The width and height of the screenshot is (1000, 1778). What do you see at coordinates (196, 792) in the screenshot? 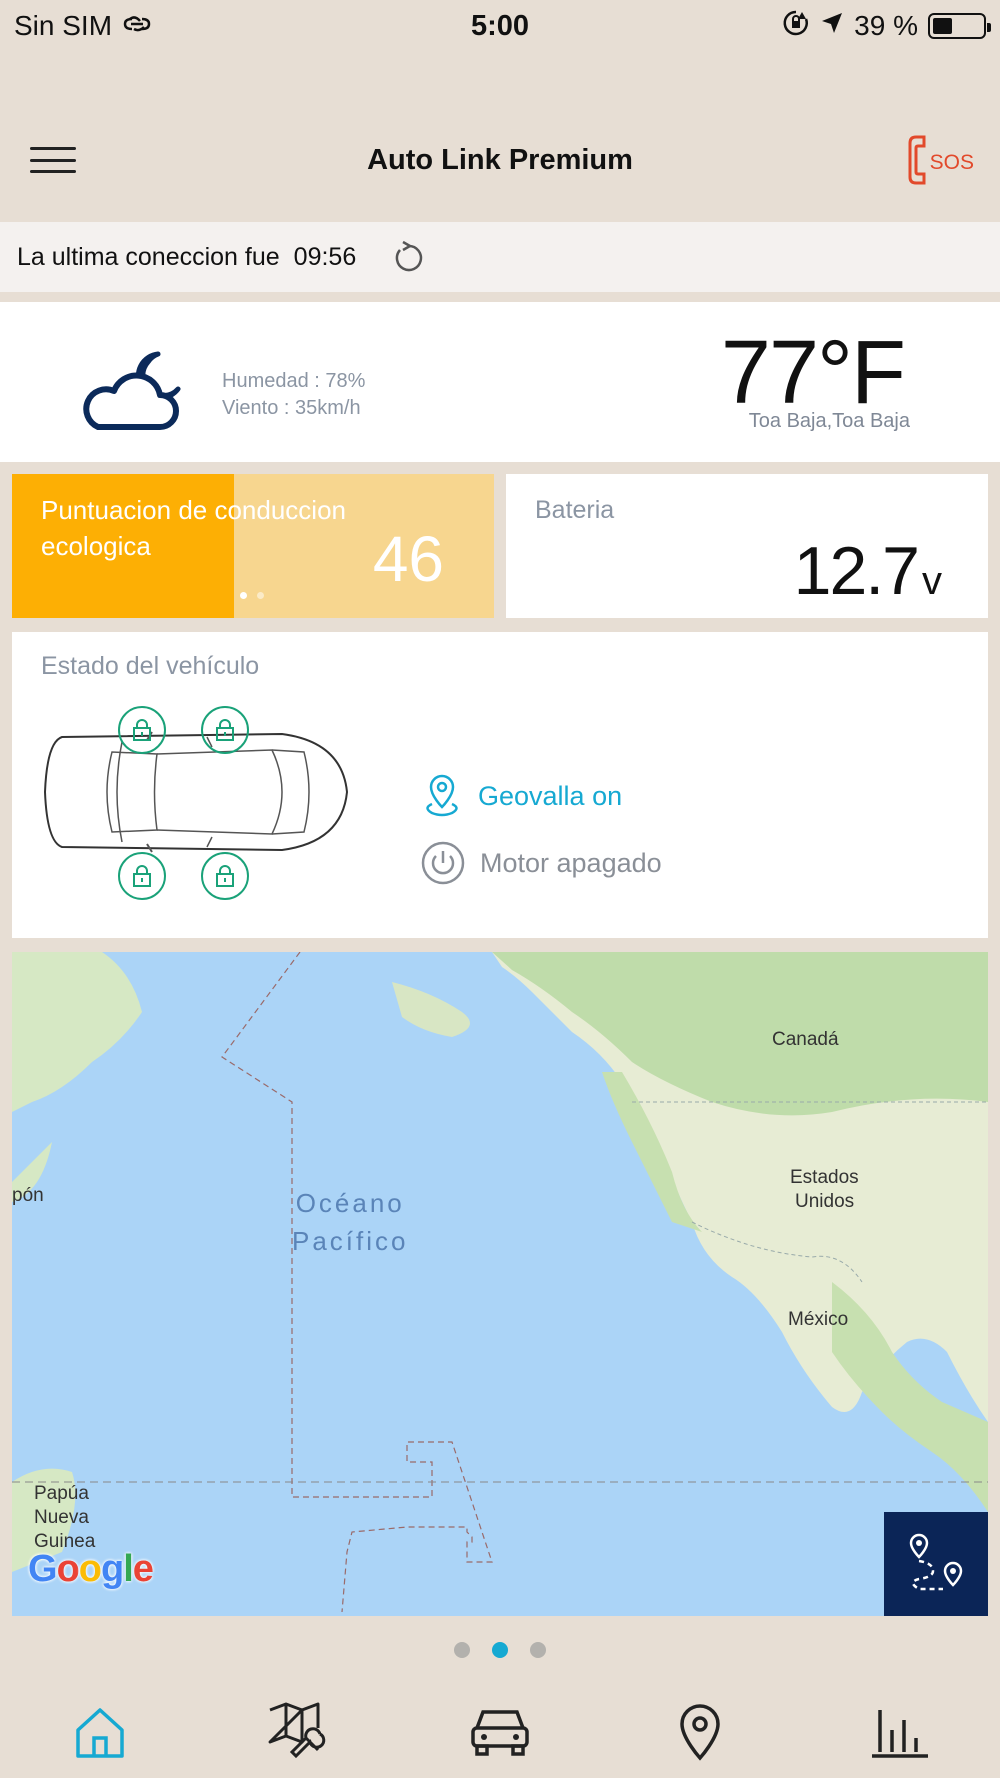
I see `car-top-view-icon` at bounding box center [196, 792].